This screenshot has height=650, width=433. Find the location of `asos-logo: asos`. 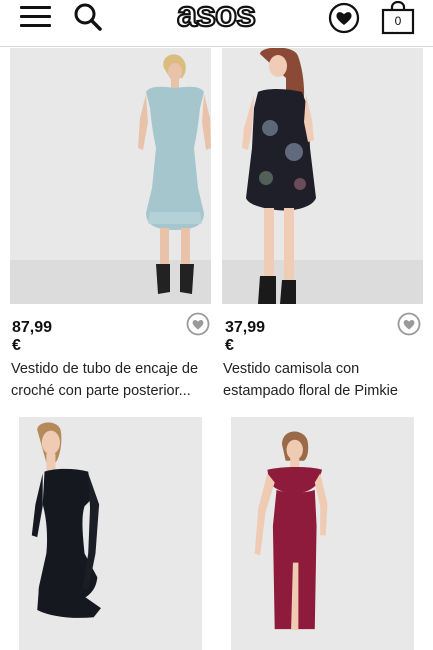

asos-logo: asos is located at coordinates (216, 16).